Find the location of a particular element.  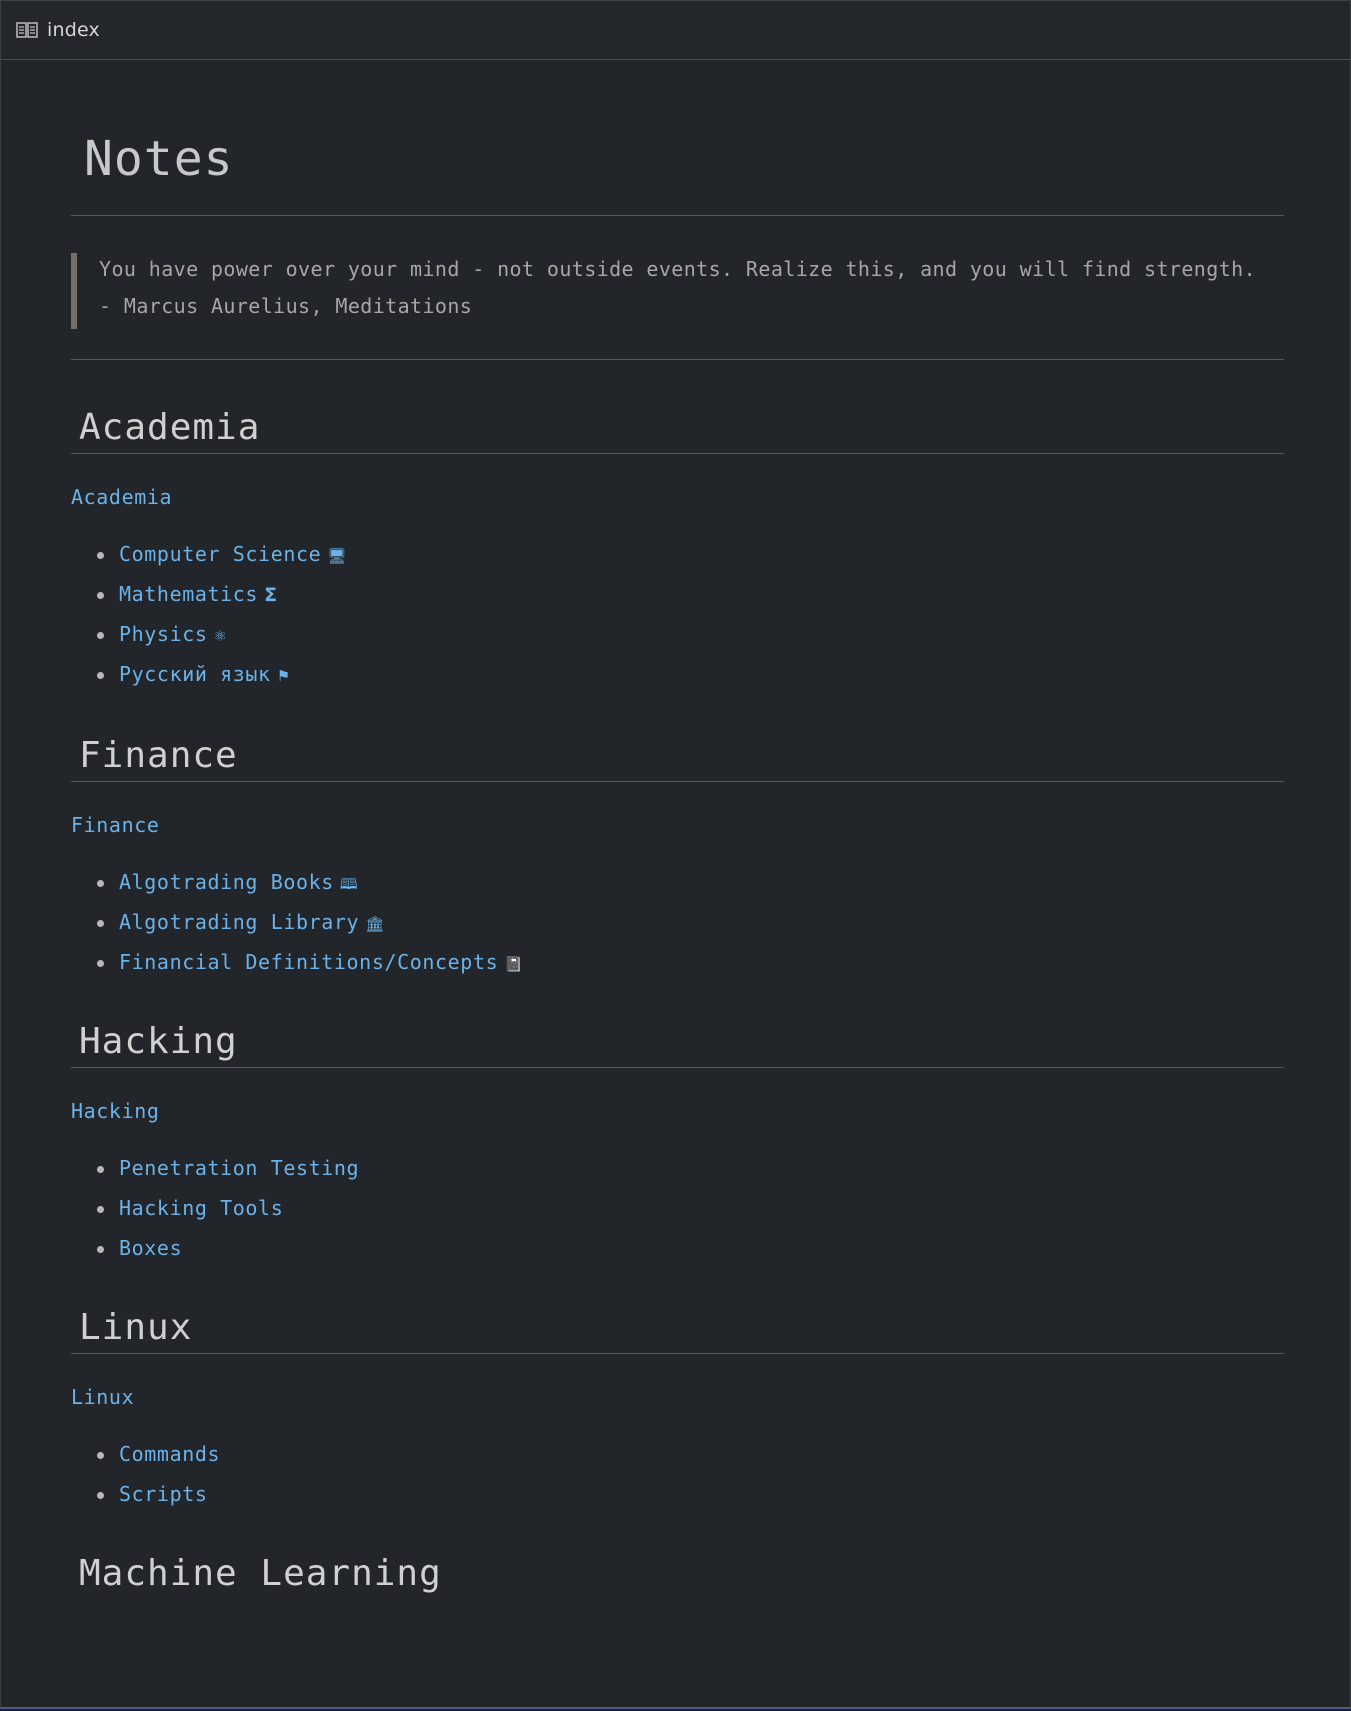

quote-divider is located at coordinates (677, 359).